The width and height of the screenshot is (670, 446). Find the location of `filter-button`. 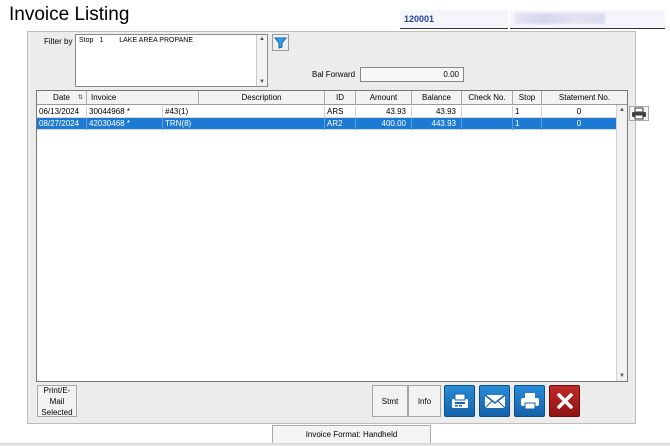

filter-button is located at coordinates (280, 42).